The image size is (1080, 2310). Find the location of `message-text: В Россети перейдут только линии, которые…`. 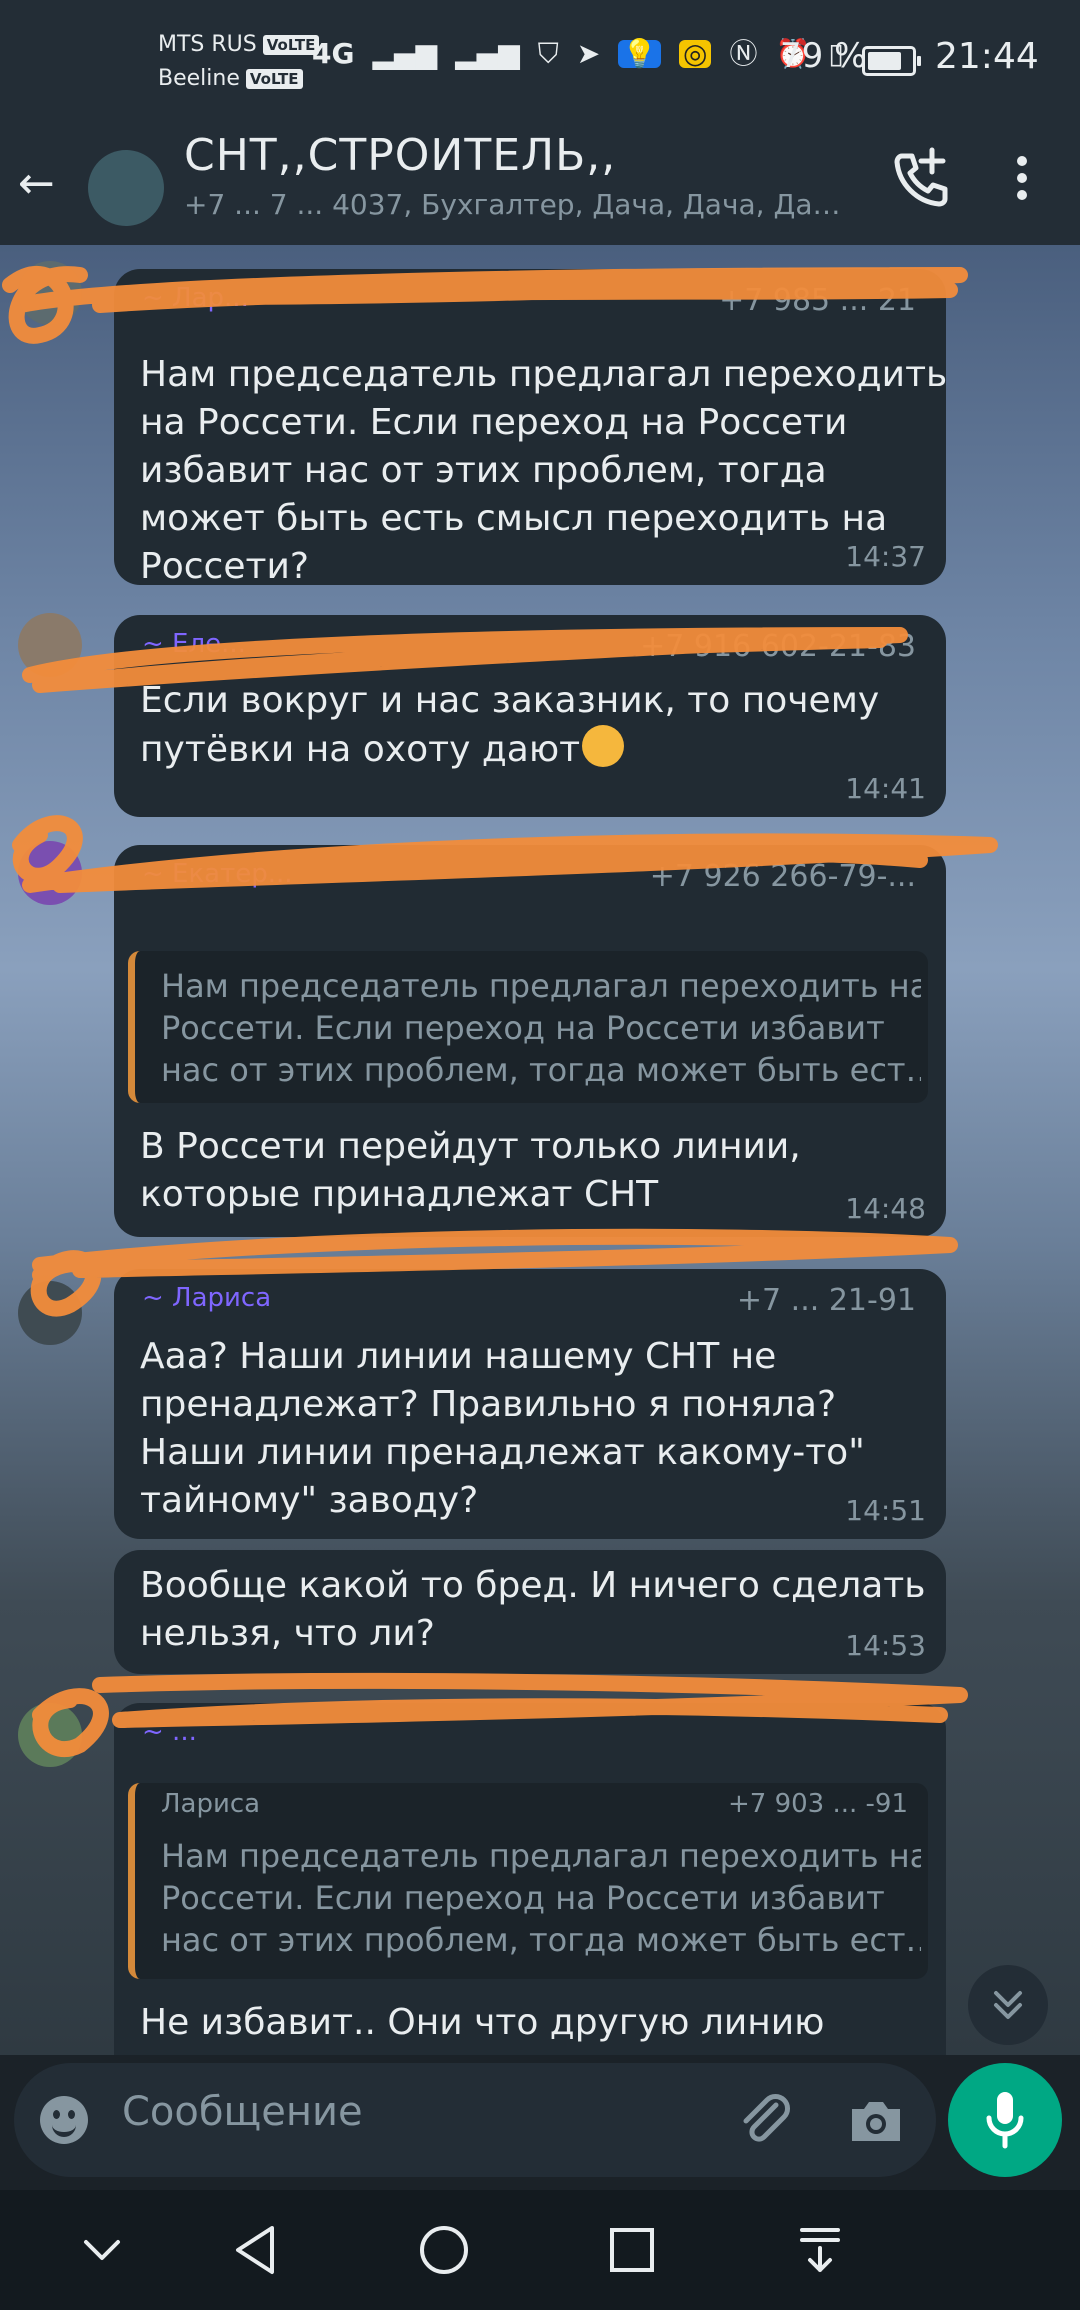

message-text: В Россети перейдут только линии, которые… is located at coordinates (470, 1170).